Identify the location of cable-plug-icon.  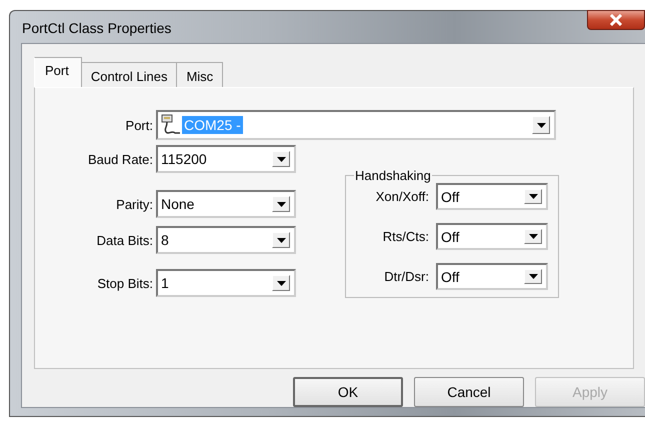
(171, 125).